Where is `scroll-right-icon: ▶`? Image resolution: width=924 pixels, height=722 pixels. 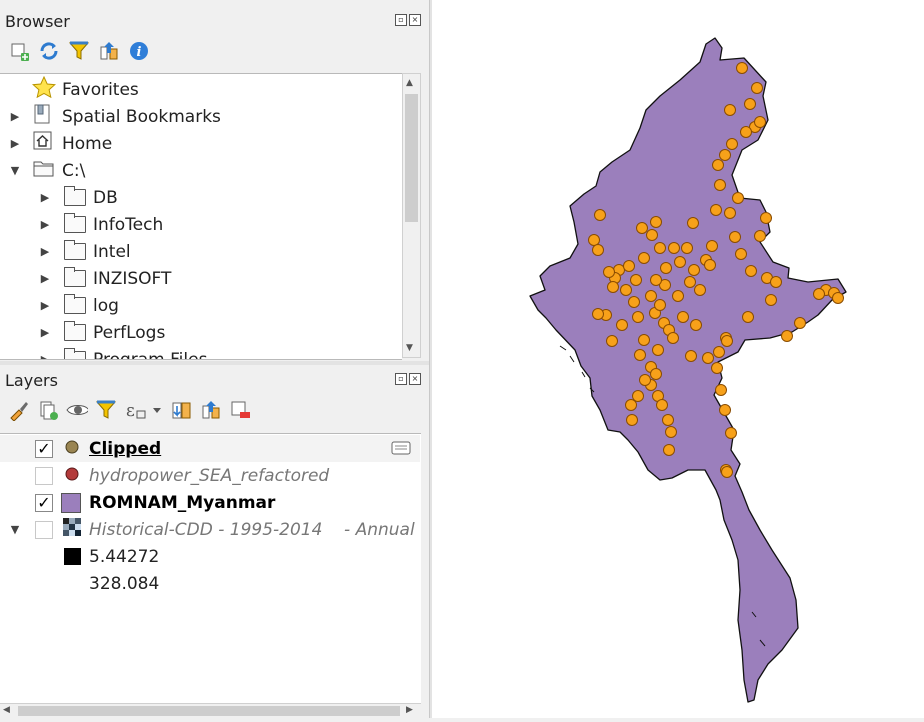 scroll-right-icon: ▶ is located at coordinates (409, 710).